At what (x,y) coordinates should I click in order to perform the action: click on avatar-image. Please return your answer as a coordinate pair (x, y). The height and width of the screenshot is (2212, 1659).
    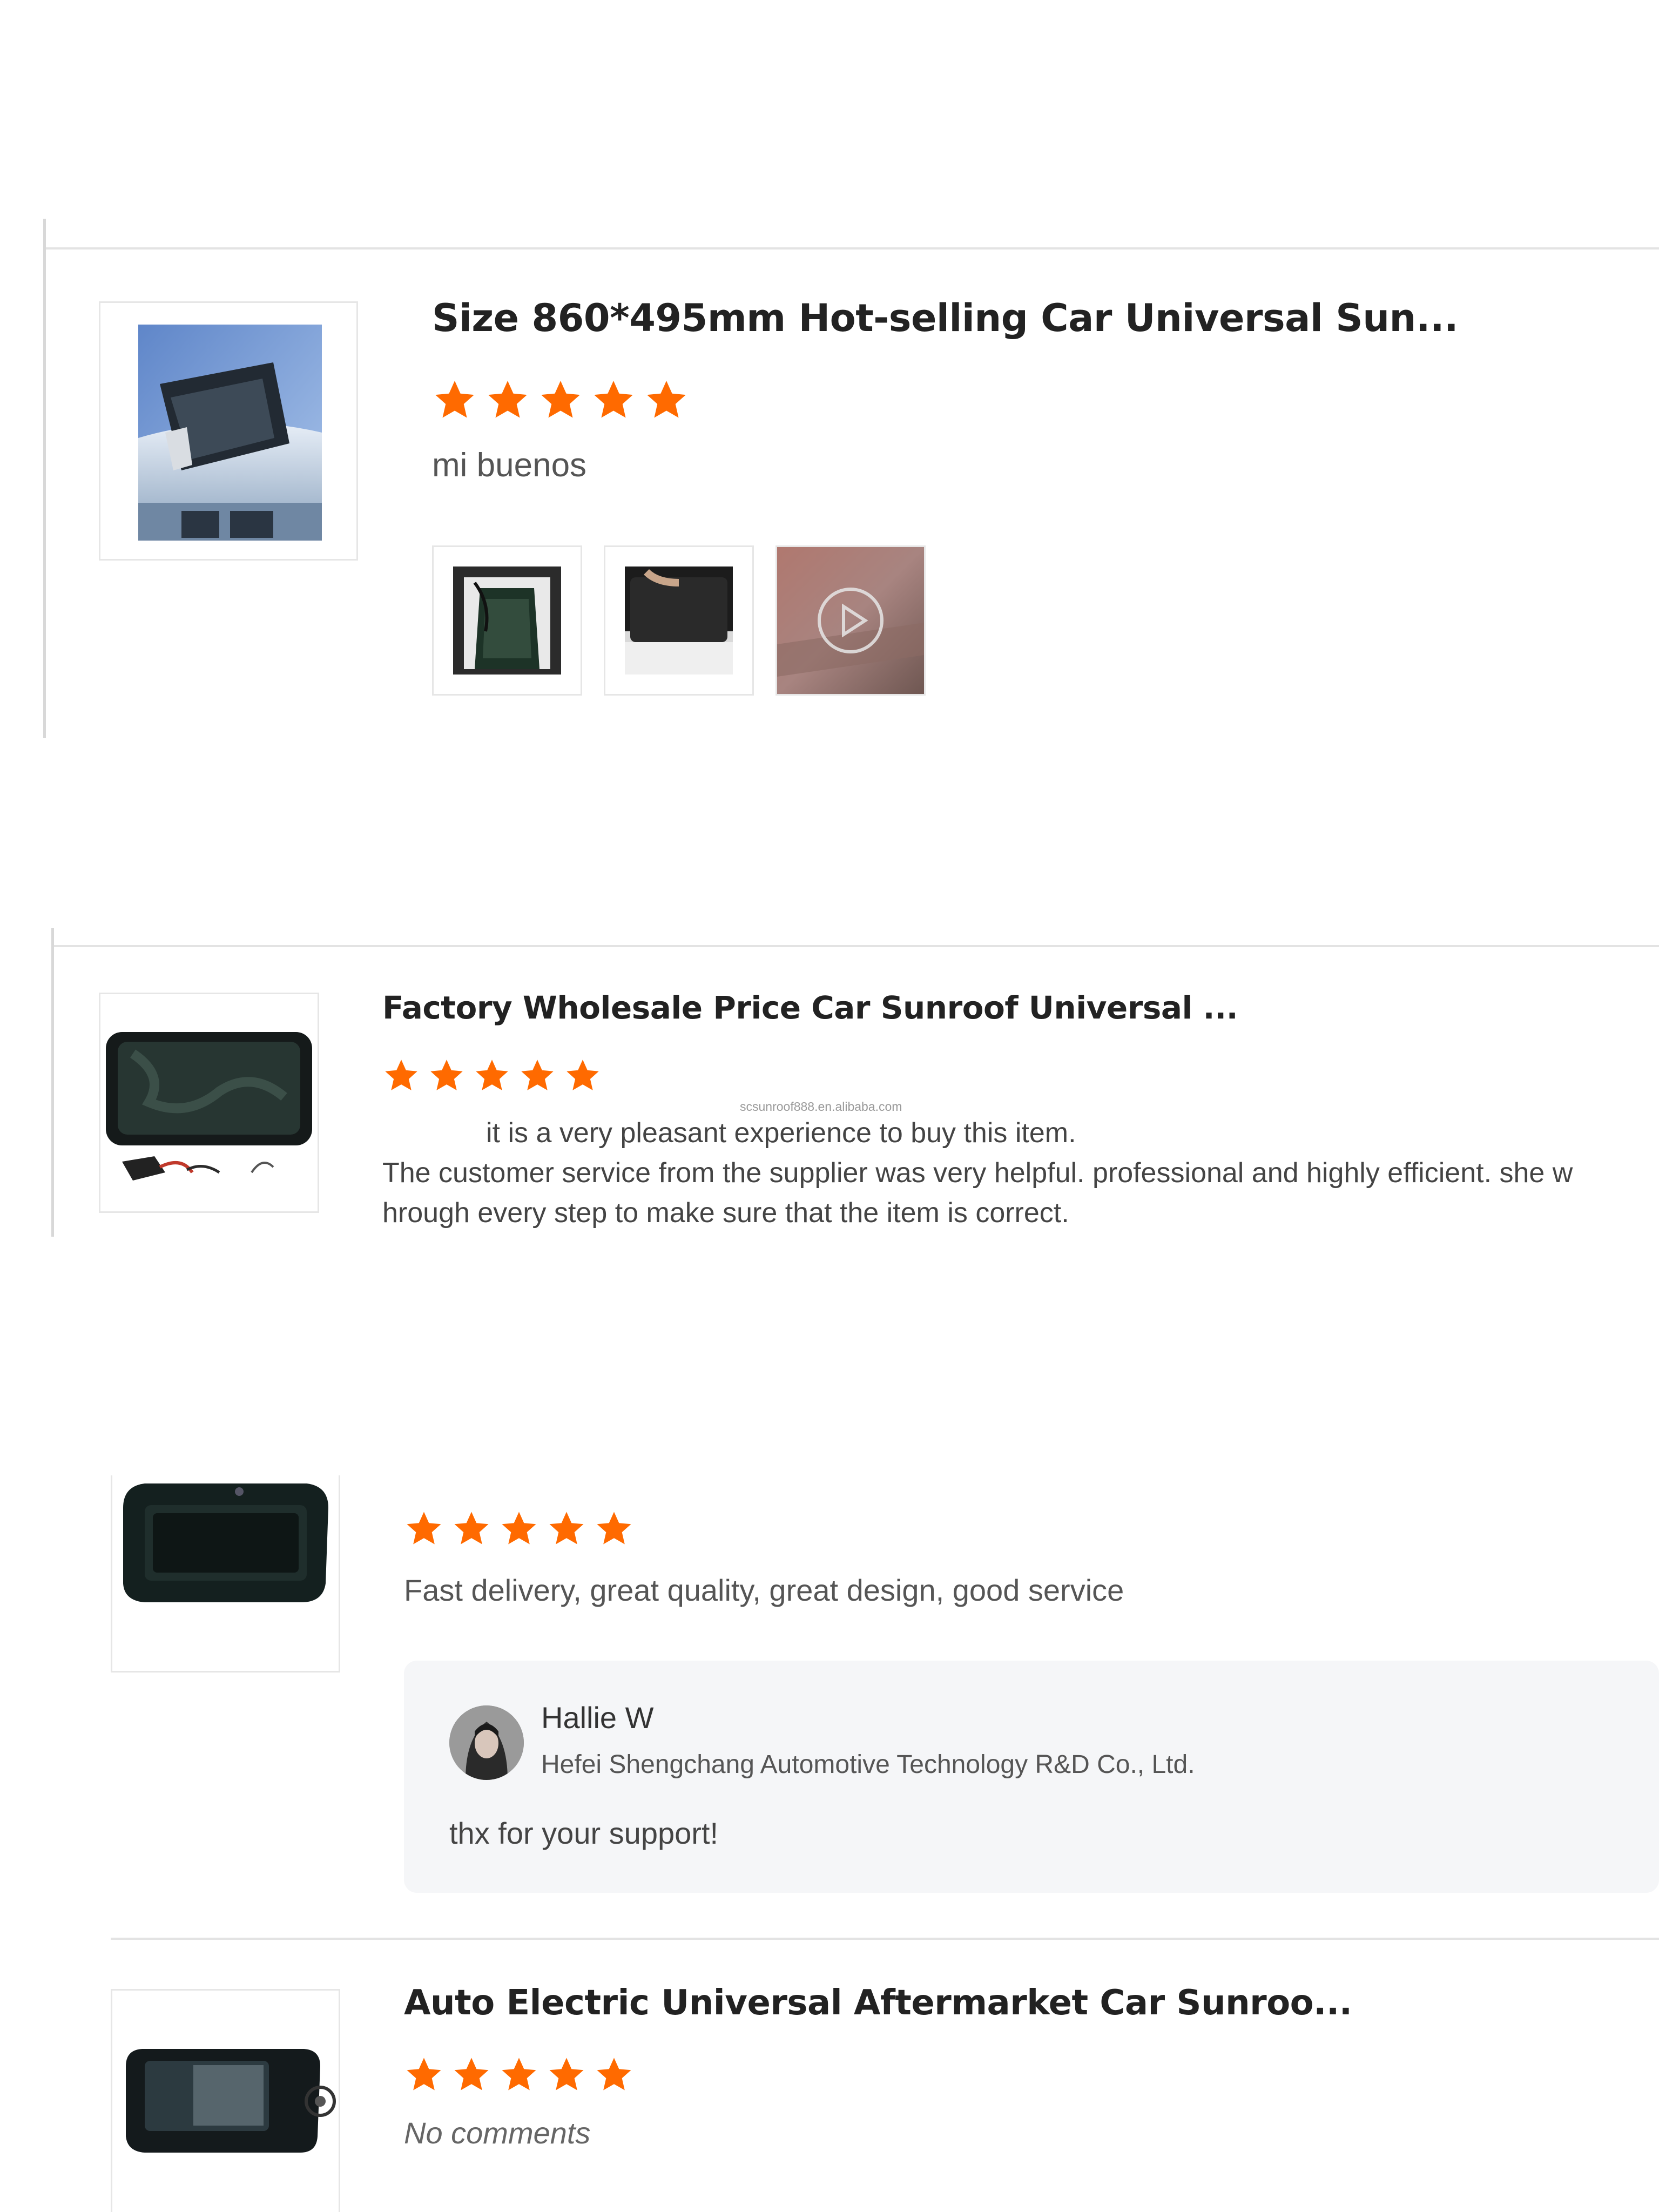
    Looking at the image, I should click on (486, 1742).